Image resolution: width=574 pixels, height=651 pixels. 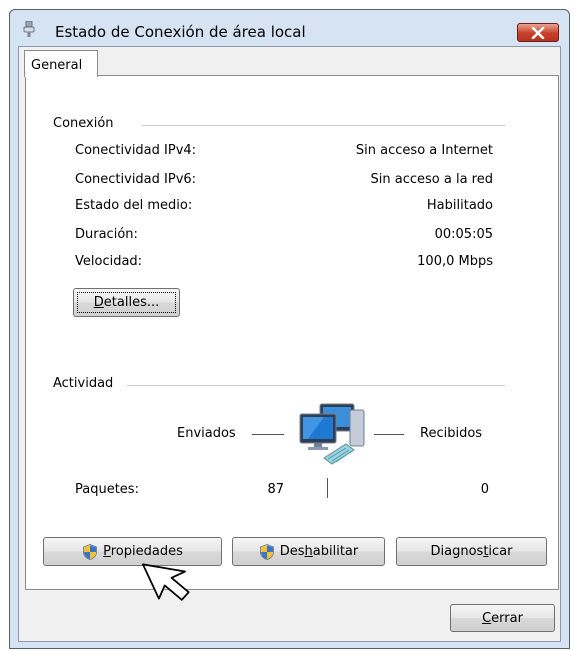 What do you see at coordinates (29, 29) in the screenshot?
I see `network-adapter-icon` at bounding box center [29, 29].